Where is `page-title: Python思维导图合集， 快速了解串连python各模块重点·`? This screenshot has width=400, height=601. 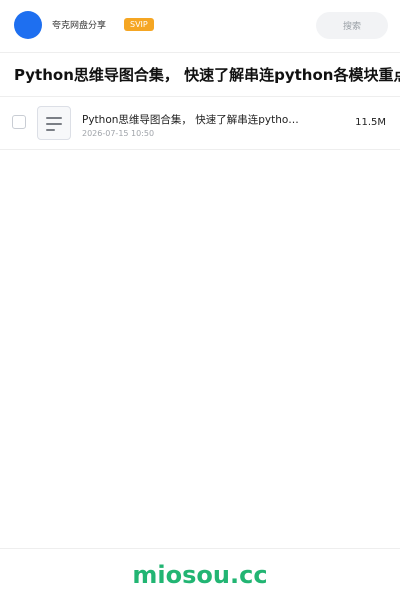 page-title: Python思维导图合集， 快速了解串连python各模块重点· is located at coordinates (207, 75).